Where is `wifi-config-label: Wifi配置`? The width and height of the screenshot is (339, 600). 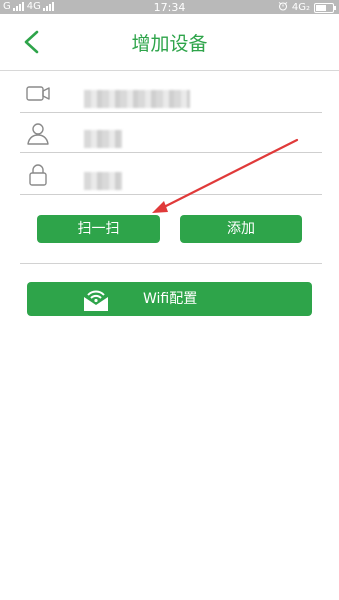 wifi-config-label: Wifi配置 is located at coordinates (170, 299).